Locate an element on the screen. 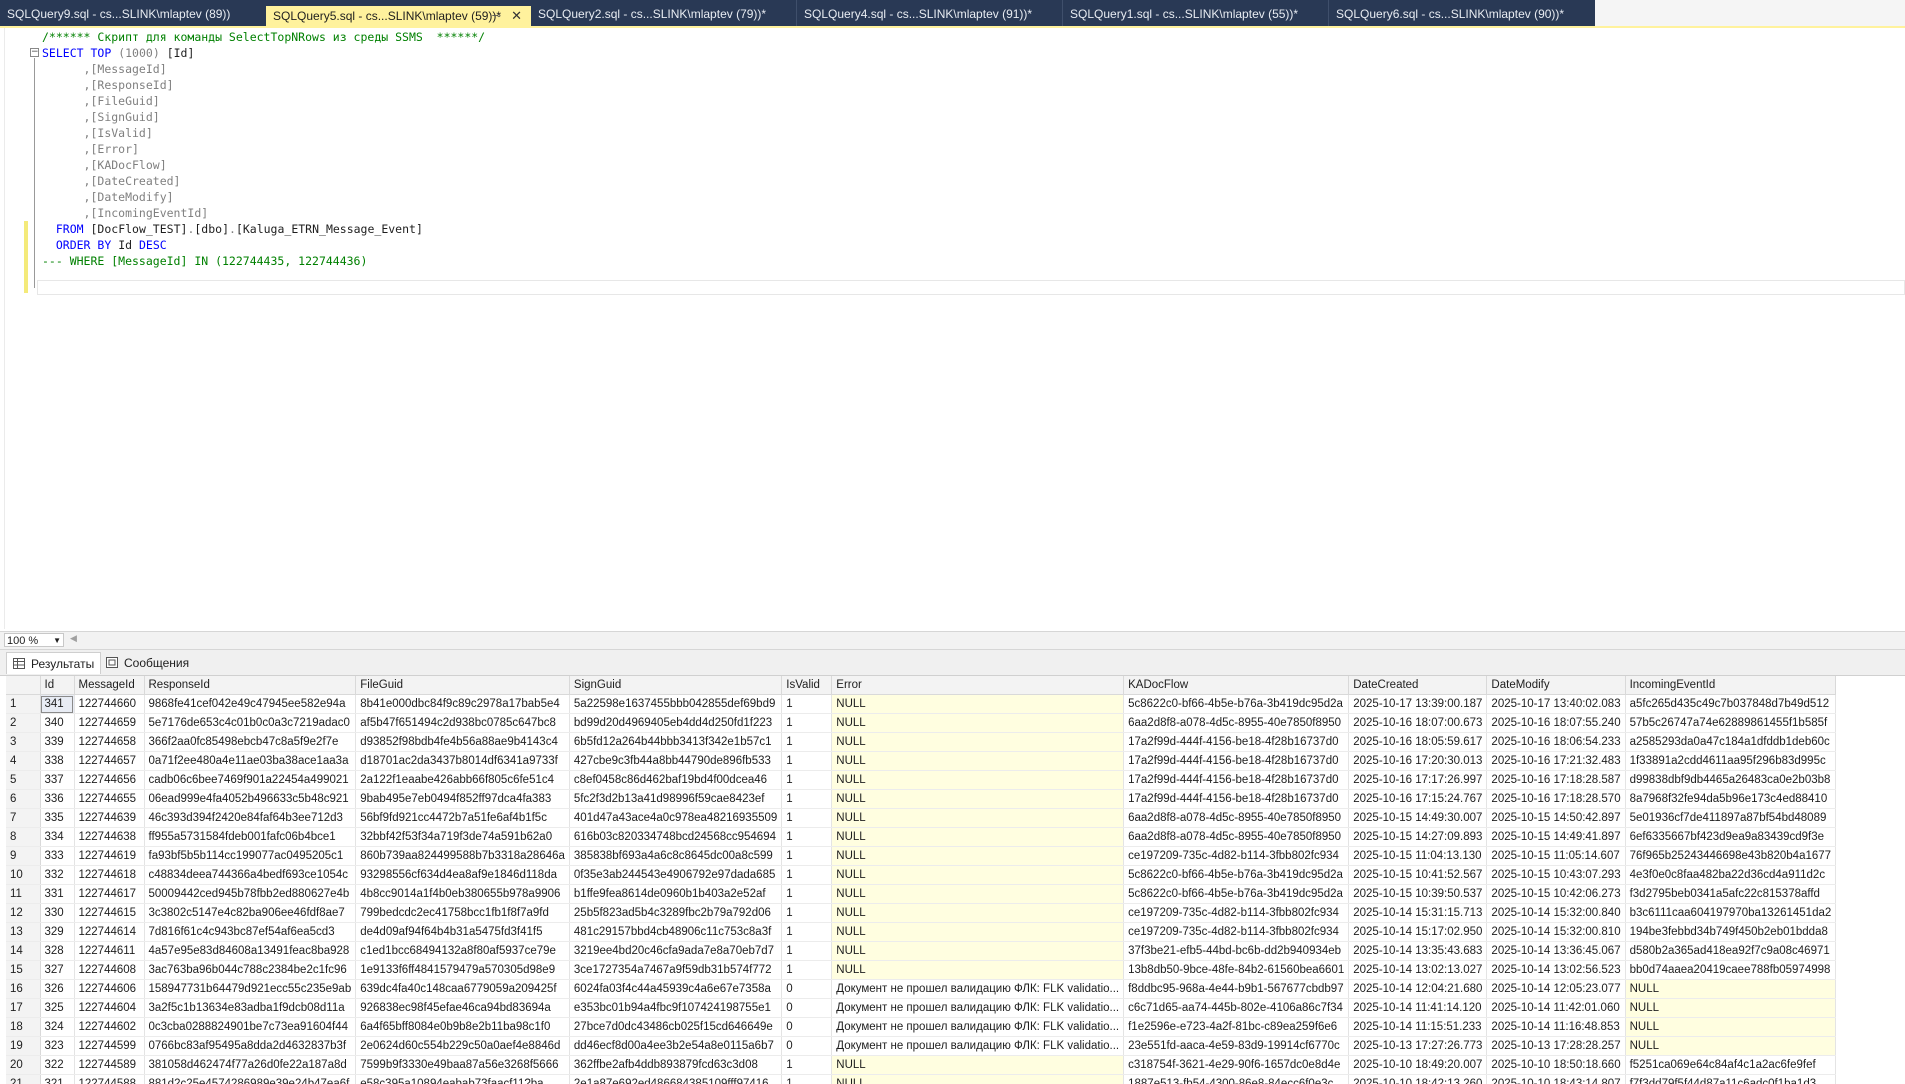  grid-cell-id: 338 is located at coordinates (57, 761).